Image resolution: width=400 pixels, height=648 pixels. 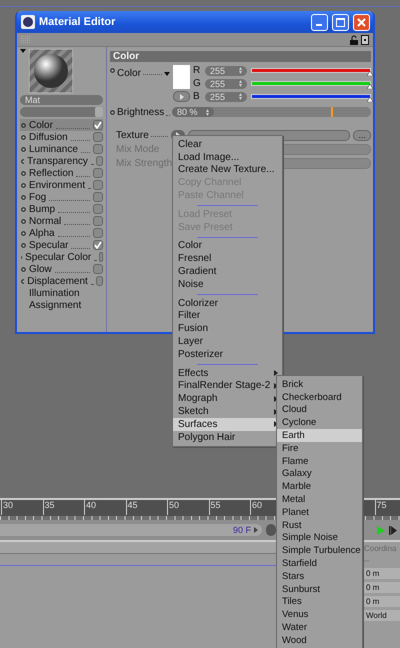 What do you see at coordinates (187, 507) in the screenshot?
I see `ruler-label: 50` at bounding box center [187, 507].